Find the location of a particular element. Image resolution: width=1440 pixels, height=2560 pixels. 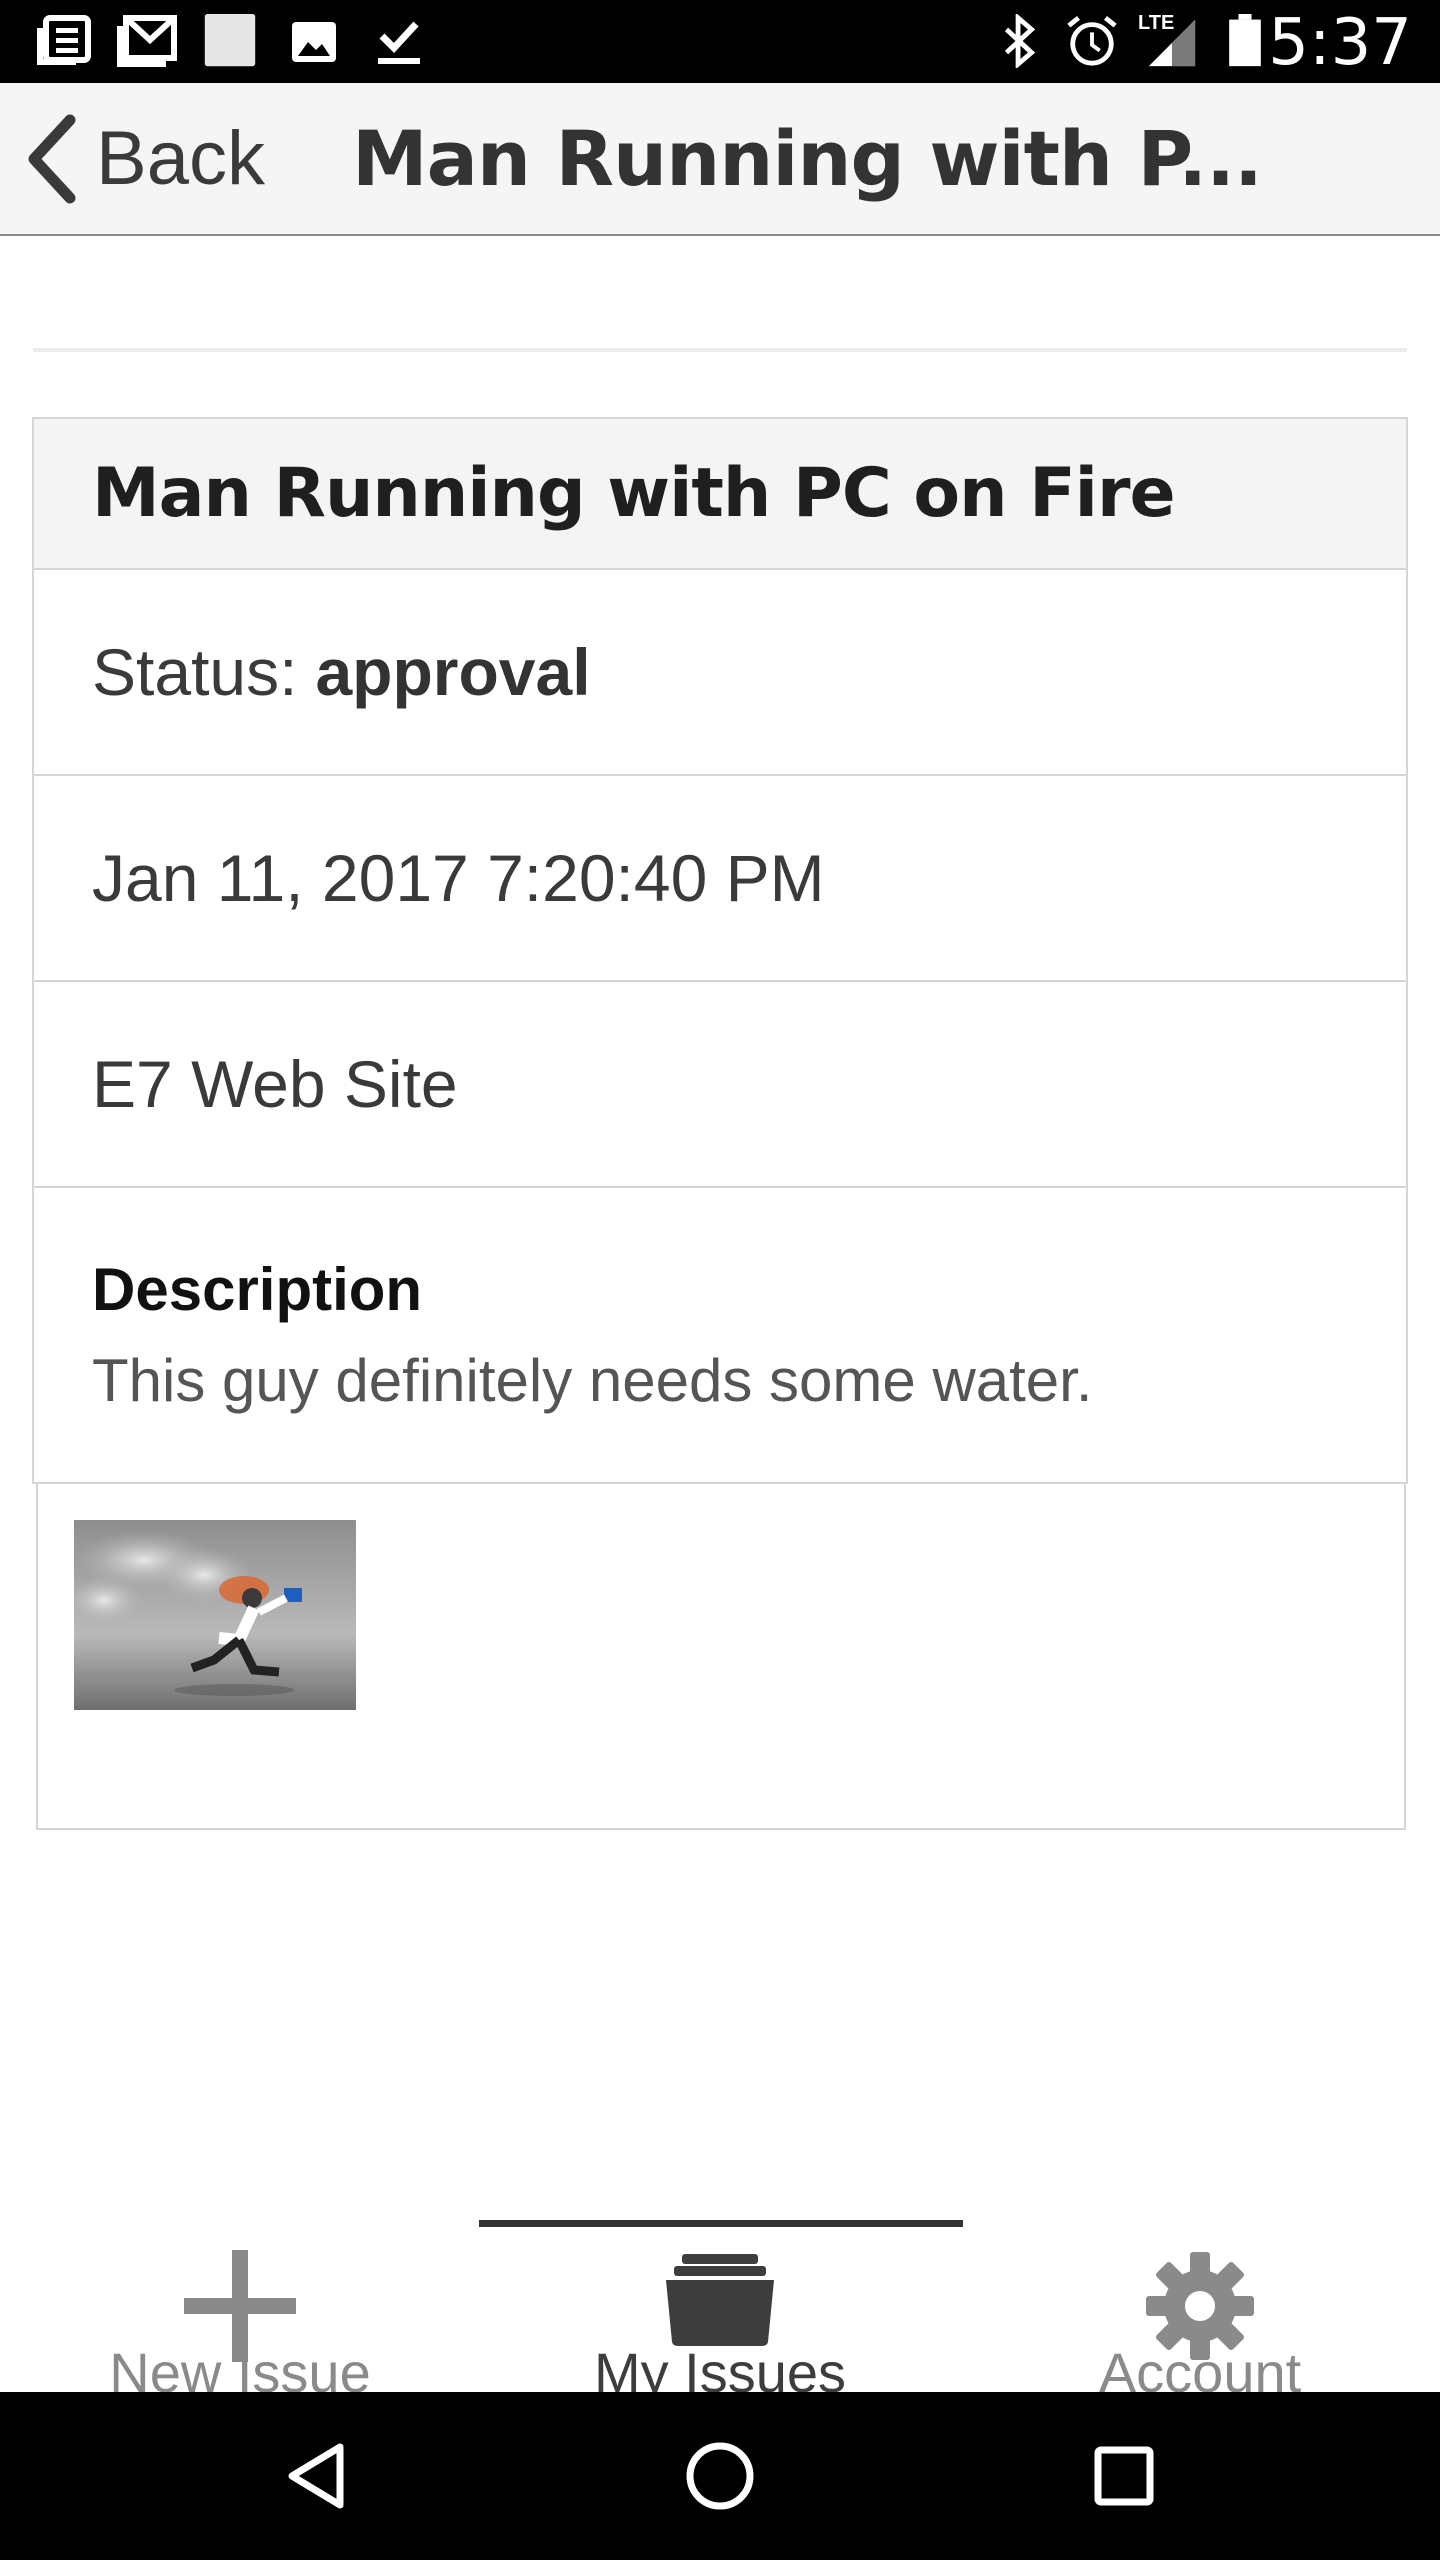

news-icon is located at coordinates (64, 40).